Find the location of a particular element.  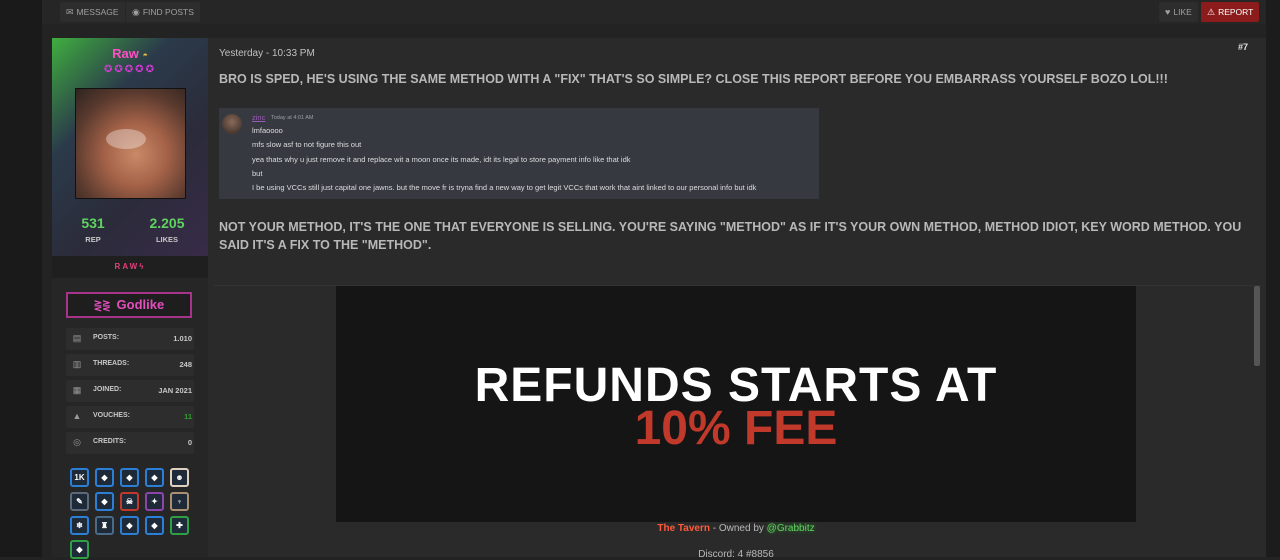

discord-line: lmfaoooo is located at coordinates (267, 130).